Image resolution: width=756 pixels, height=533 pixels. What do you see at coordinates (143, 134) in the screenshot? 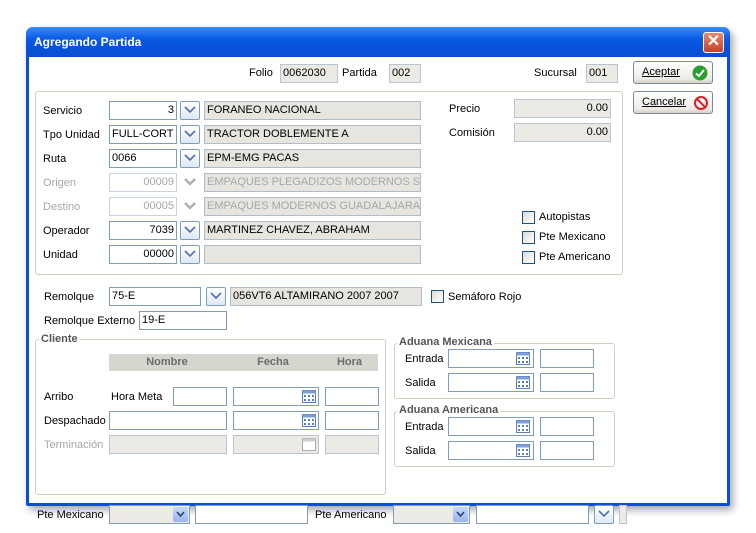
I see `tpo-unidad-code-input: FULL-CORT` at bounding box center [143, 134].